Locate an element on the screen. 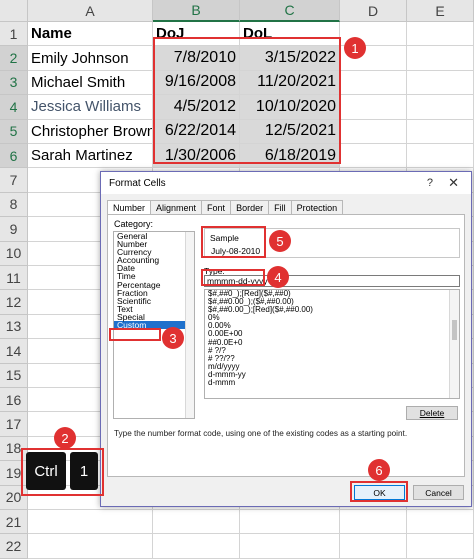 The height and width of the screenshot is (559, 474). row-header-16: 16 is located at coordinates (14, 400).